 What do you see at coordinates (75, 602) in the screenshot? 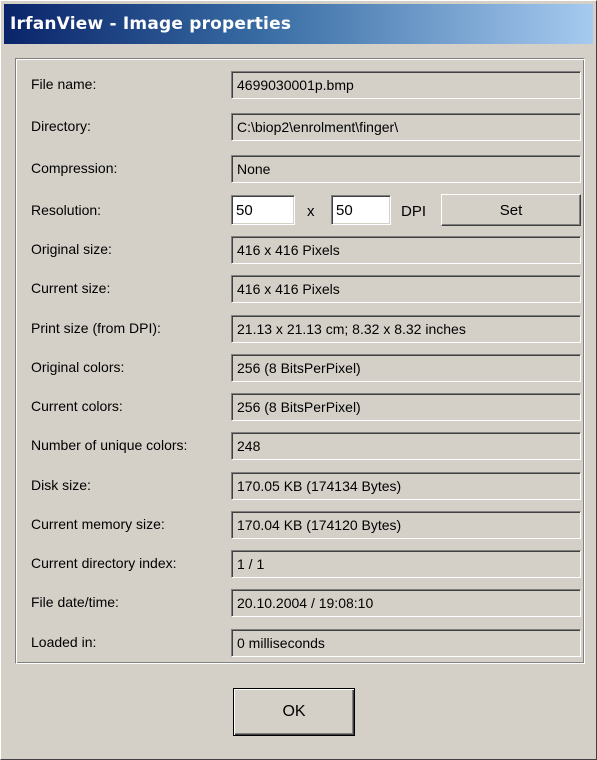
I see `file-datetime-label: File date/time:` at bounding box center [75, 602].